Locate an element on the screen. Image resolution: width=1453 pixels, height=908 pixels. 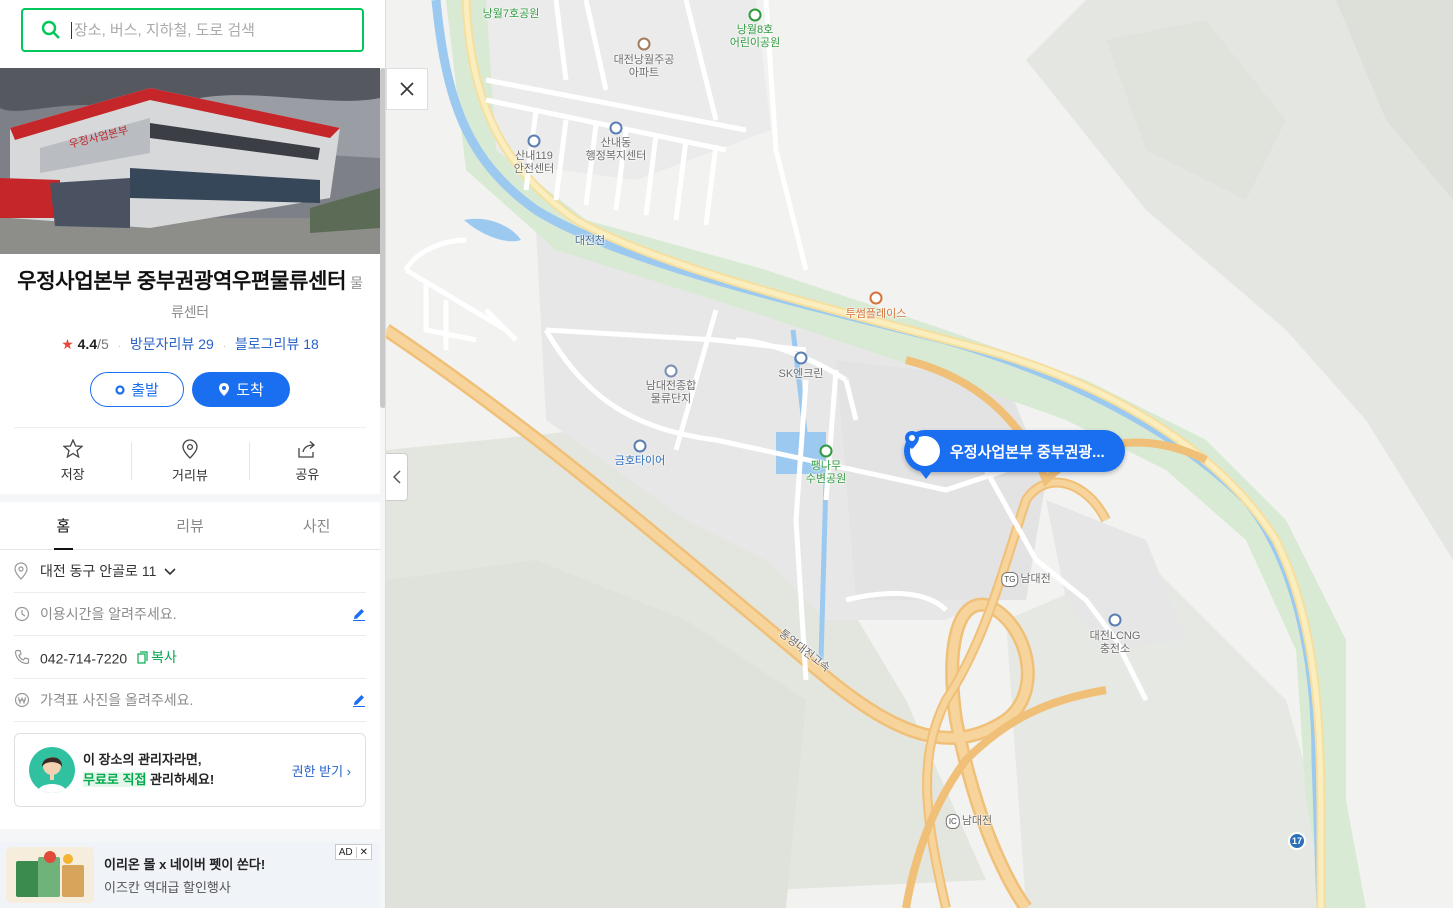
place-actions: 저장 거리뷰 공유 is located at coordinates (190, 460).